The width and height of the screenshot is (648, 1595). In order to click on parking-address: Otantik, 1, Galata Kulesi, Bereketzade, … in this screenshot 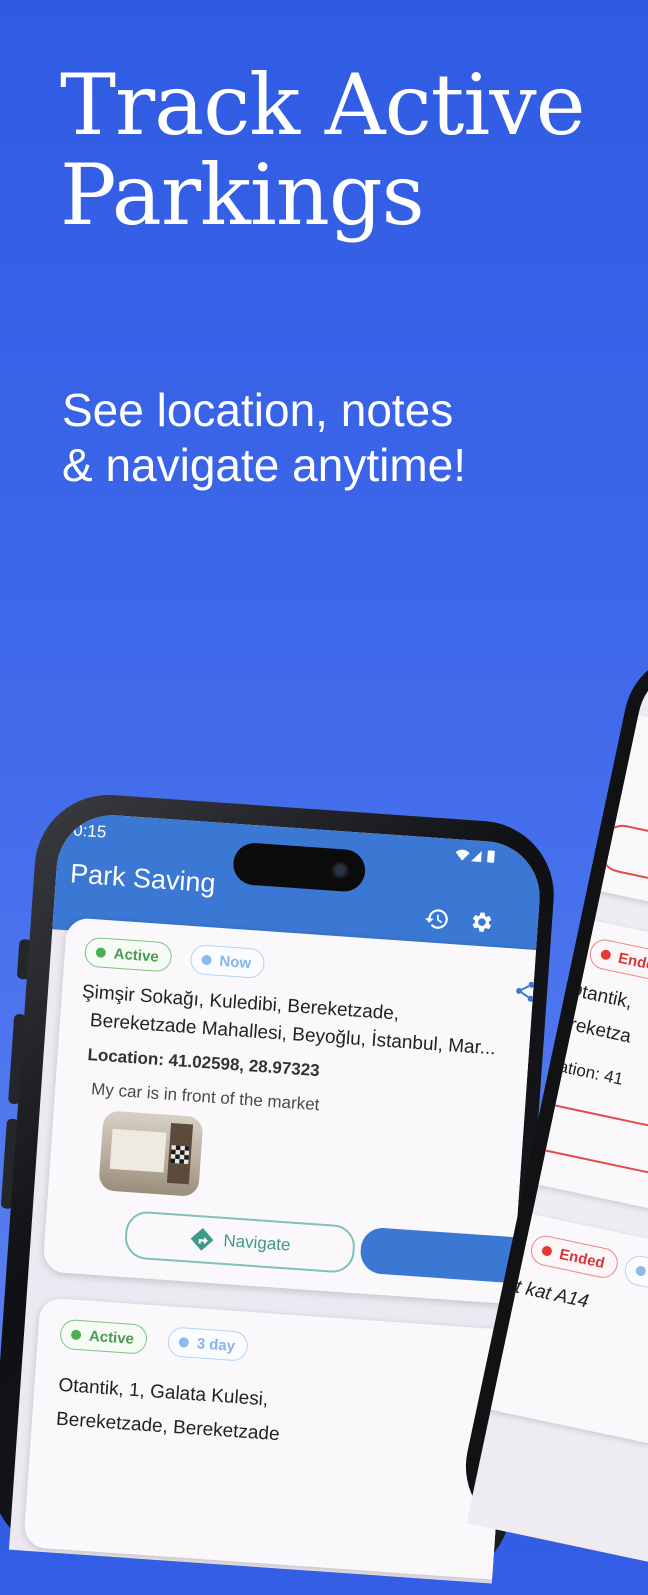, I will do `click(292, 1419)`.